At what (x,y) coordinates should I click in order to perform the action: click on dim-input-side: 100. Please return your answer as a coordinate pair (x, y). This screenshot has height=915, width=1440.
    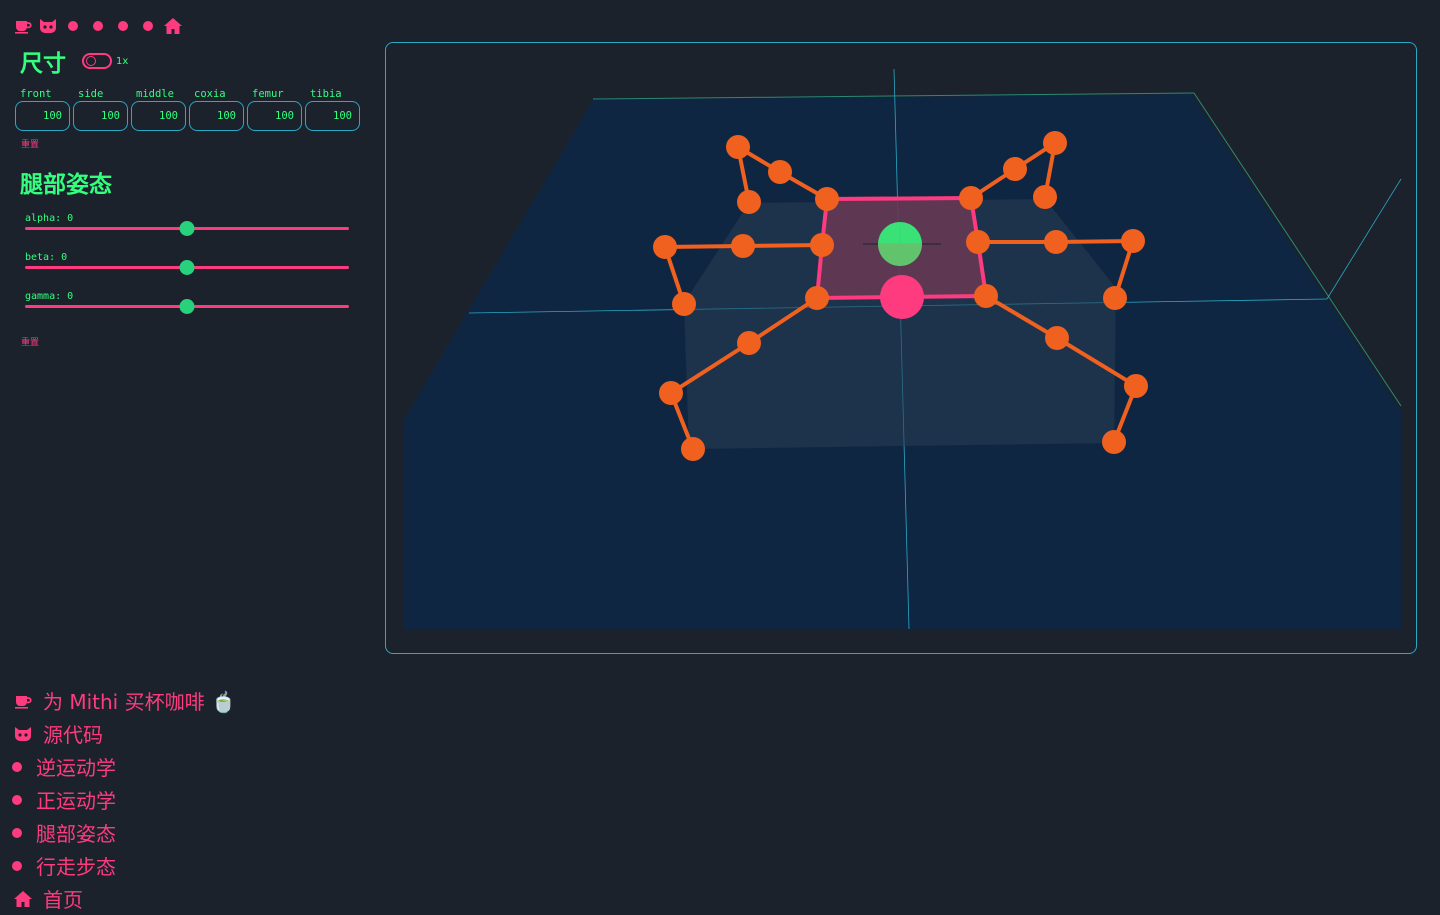
    Looking at the image, I should click on (100, 116).